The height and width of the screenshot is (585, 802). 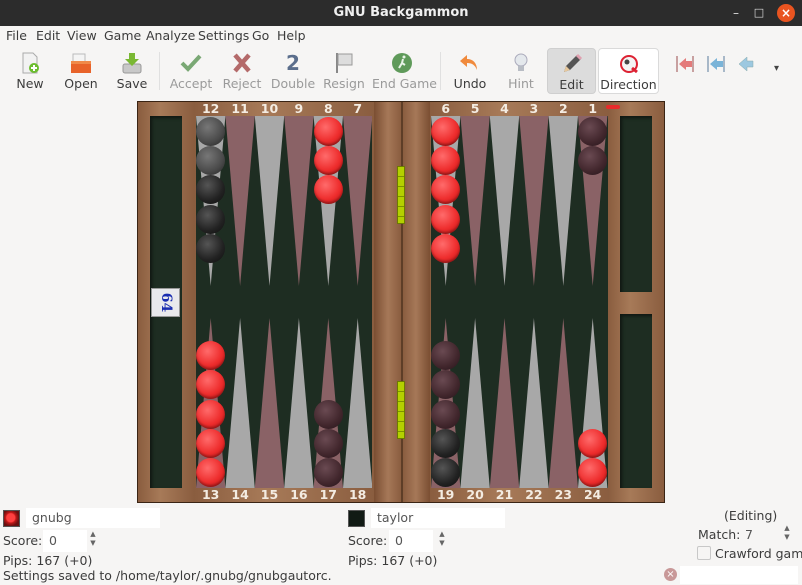 I want to click on resign-button: Resign, so click(x=344, y=71).